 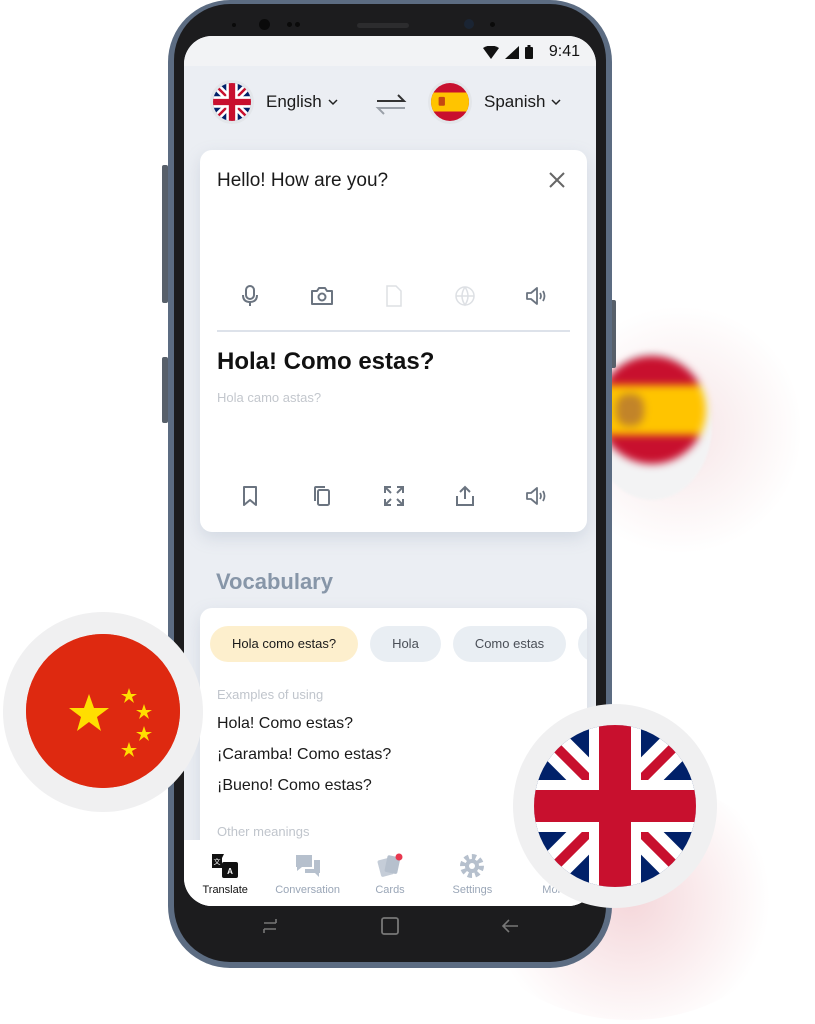 I want to click on tab-translate: A文 Translate, so click(x=225, y=873).